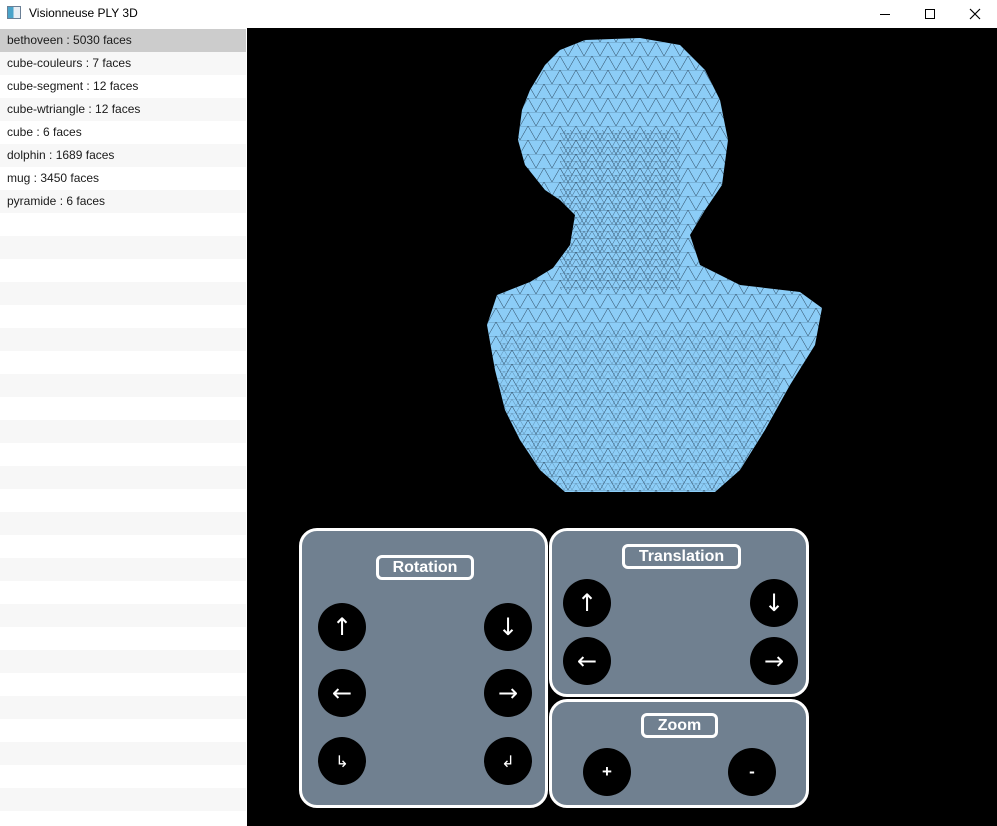  What do you see at coordinates (342, 761) in the screenshot?
I see `rotate-clockwise-button: ↳` at bounding box center [342, 761].